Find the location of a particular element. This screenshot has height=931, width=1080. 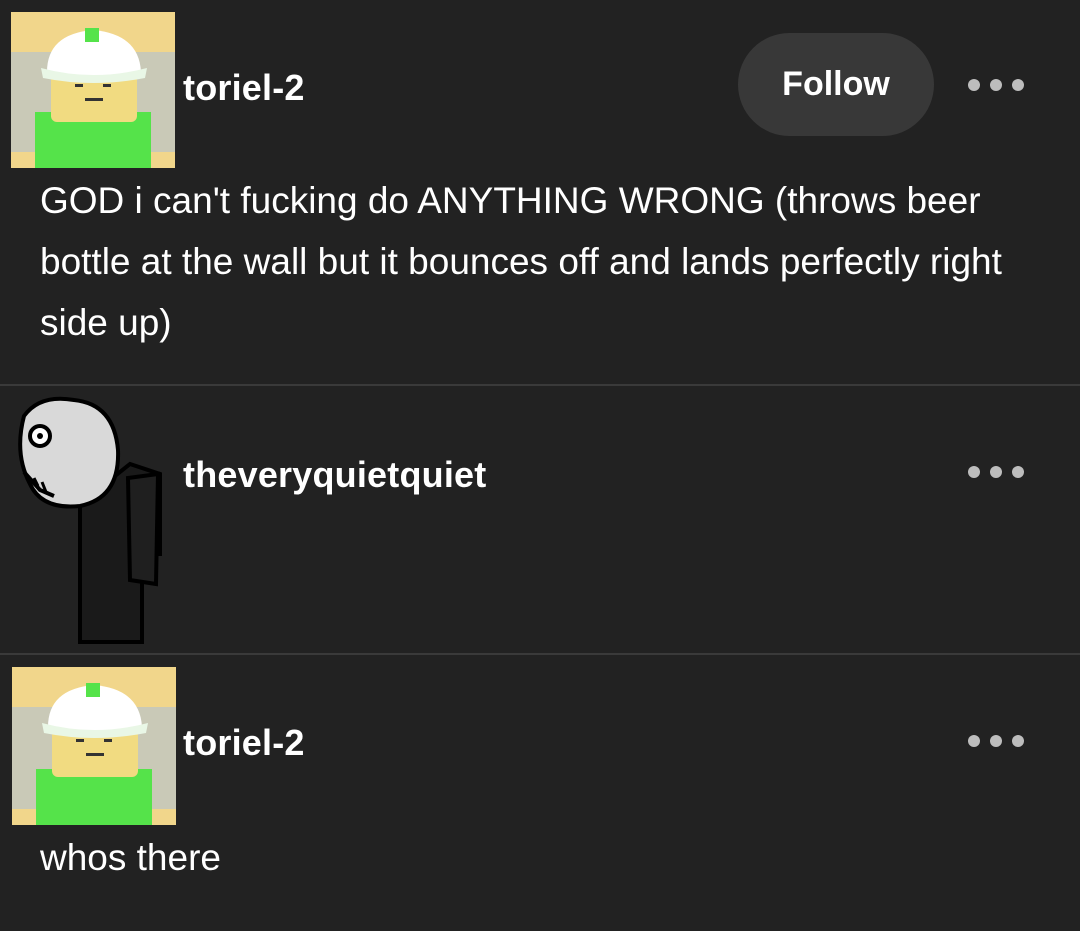

follow-button: Follow is located at coordinates (836, 84).